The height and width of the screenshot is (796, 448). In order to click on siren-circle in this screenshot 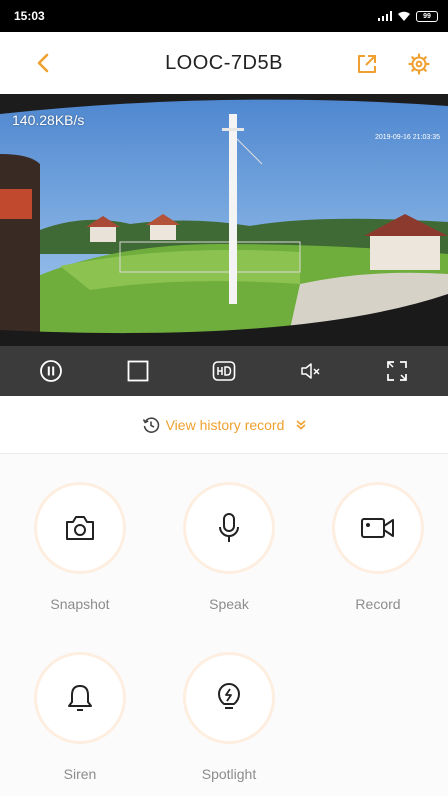, I will do `click(80, 698)`.